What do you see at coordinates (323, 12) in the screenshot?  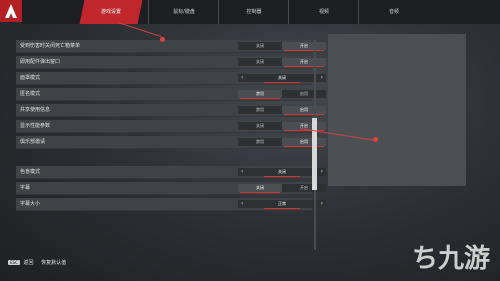 I see `tab-video: 视频` at bounding box center [323, 12].